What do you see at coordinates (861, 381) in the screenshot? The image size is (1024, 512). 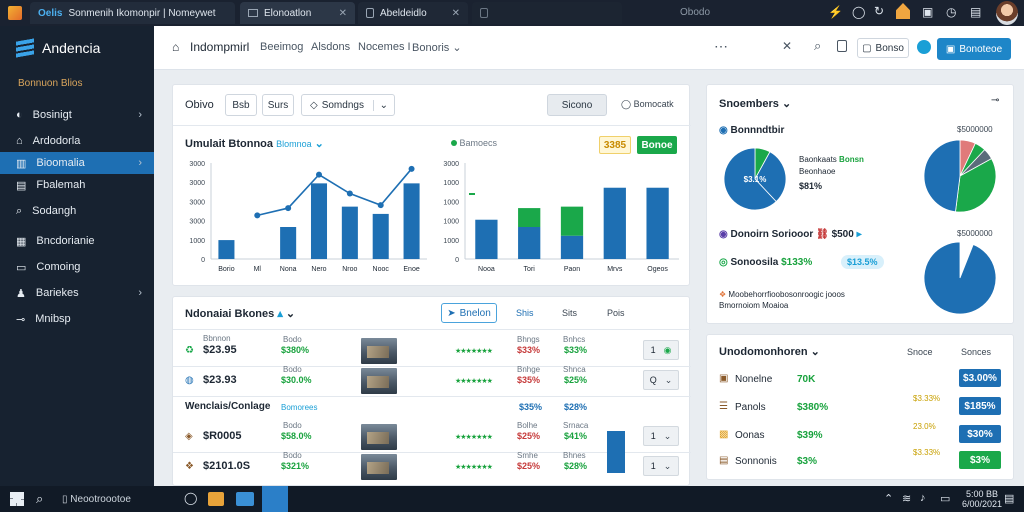 I see `list-item: ▣ Nonelne 70K $3.00%` at bounding box center [861, 381].